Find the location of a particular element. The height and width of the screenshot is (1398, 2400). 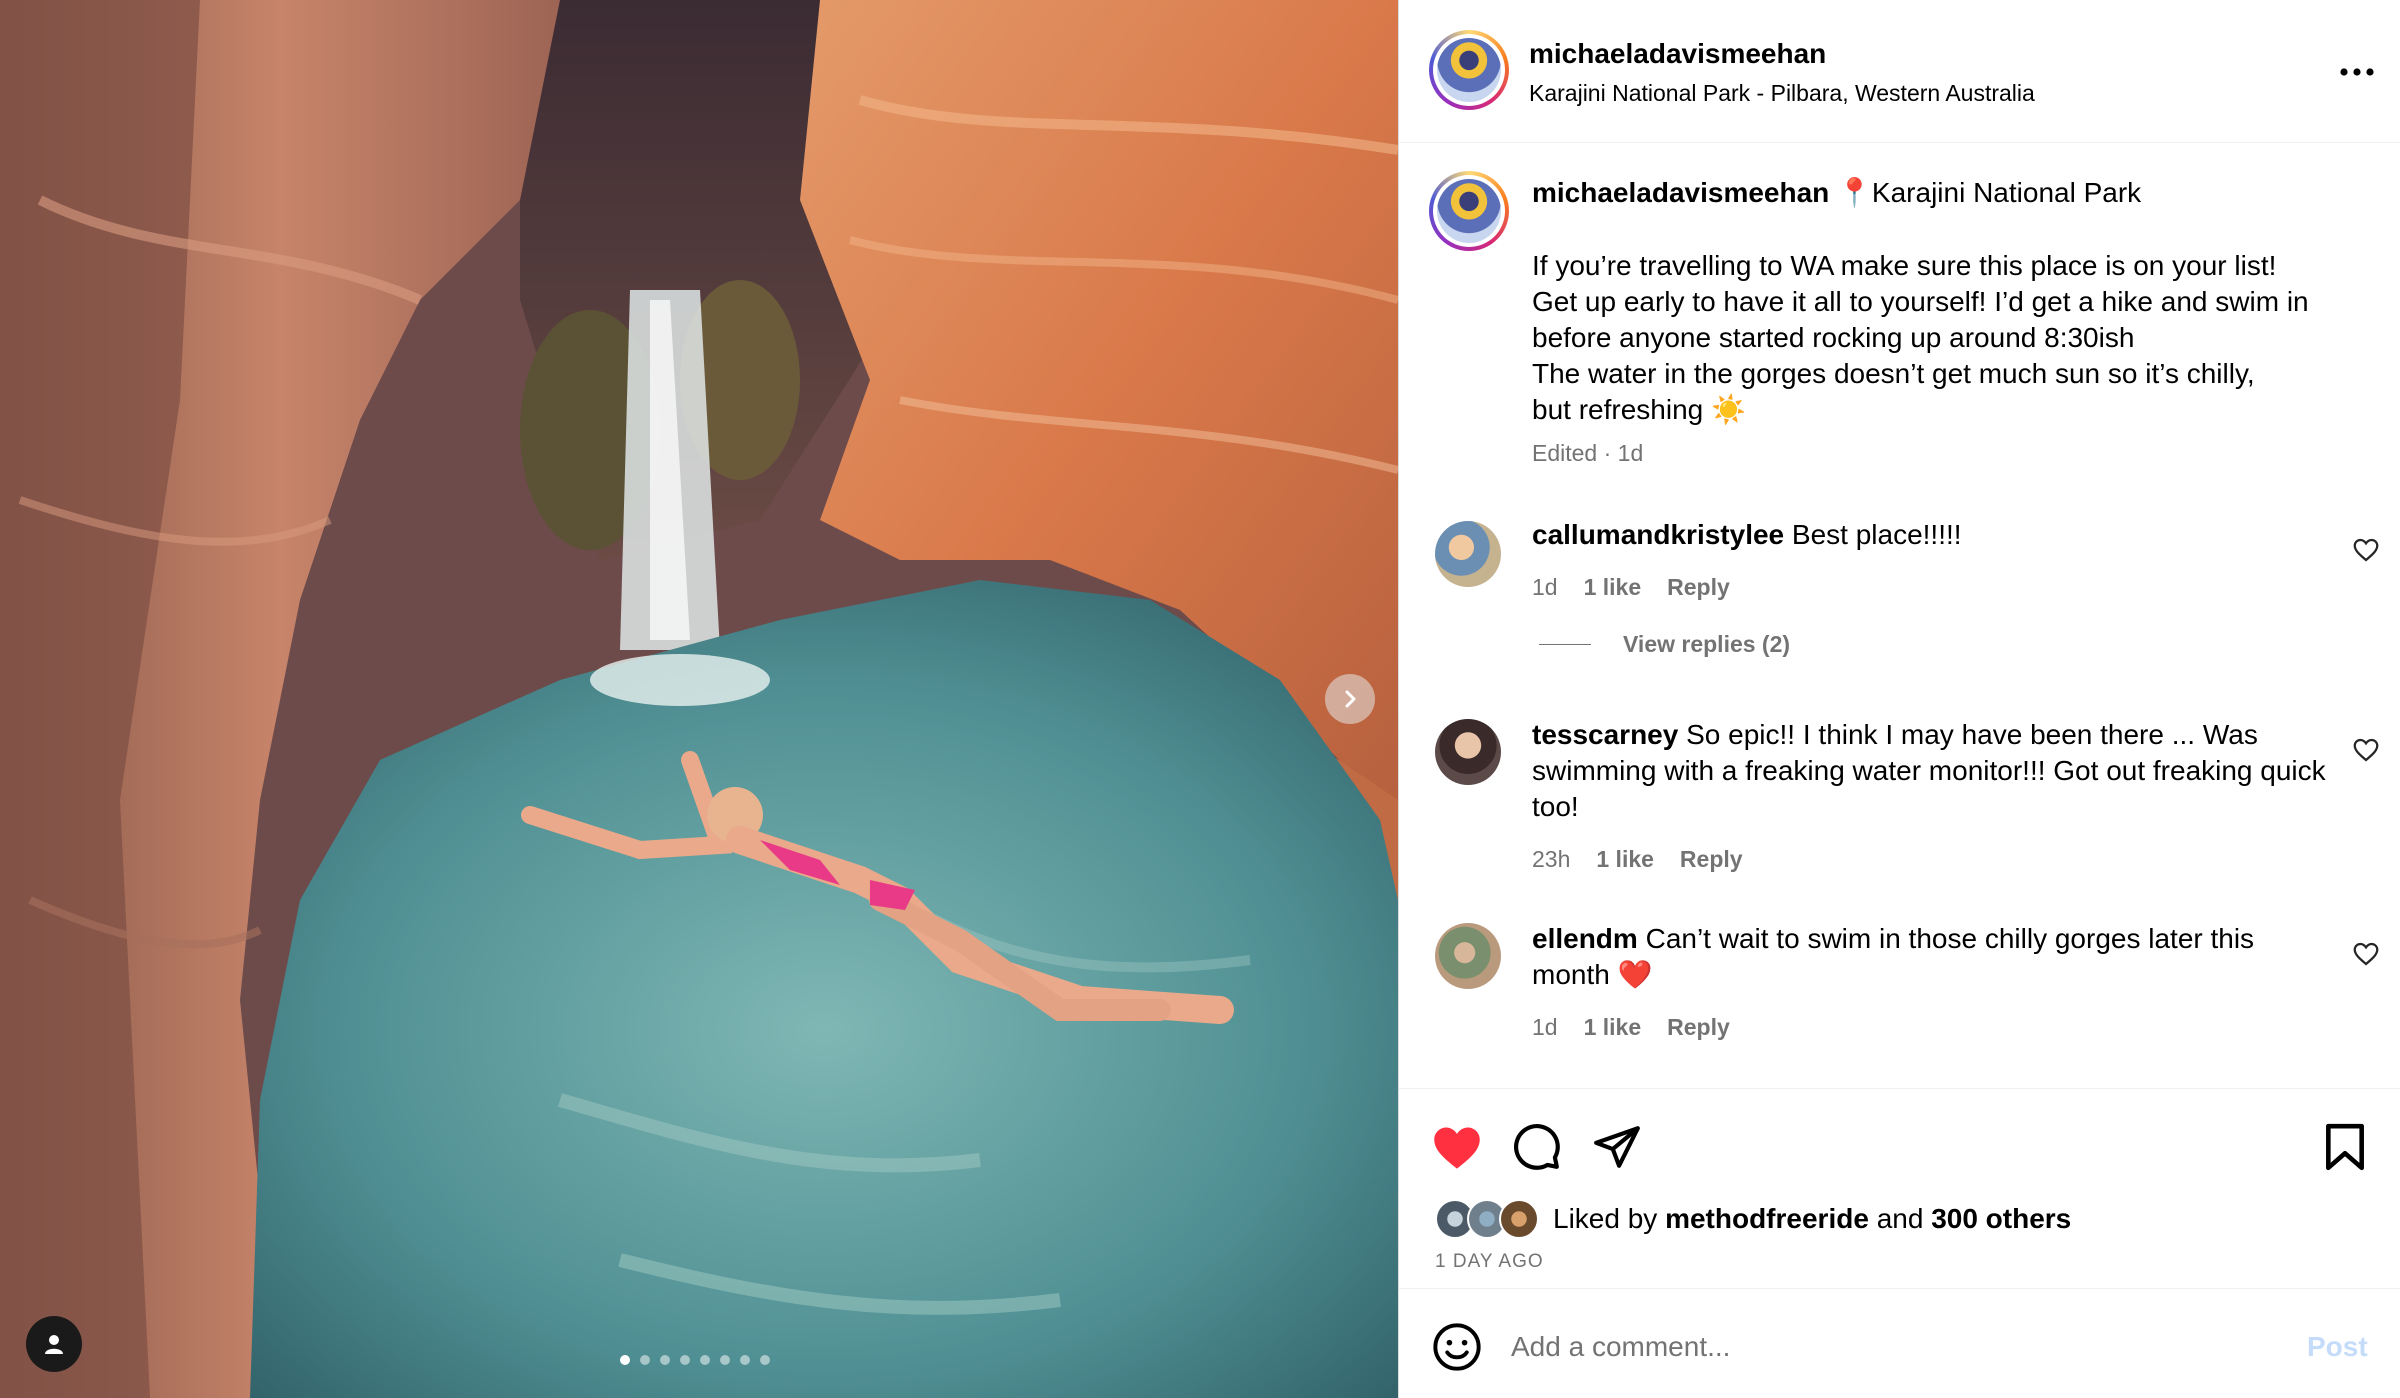

like-button is located at coordinates (1457, 1147).